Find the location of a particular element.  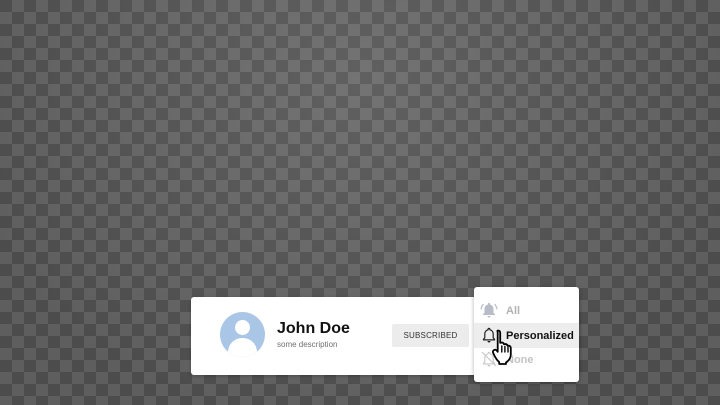

menu-item-label: All is located at coordinates (513, 310).